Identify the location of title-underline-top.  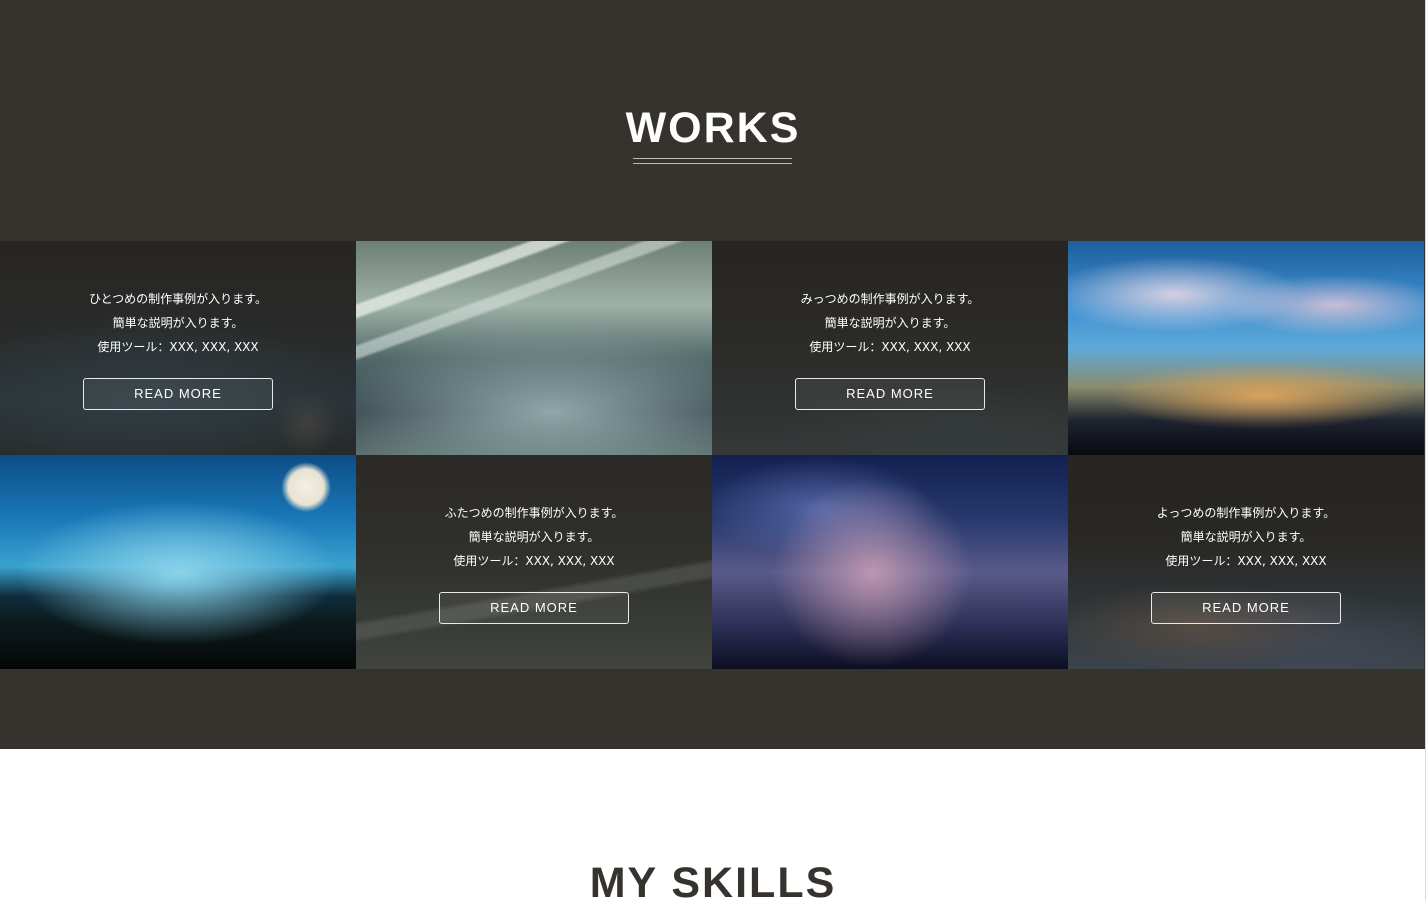
(712, 158).